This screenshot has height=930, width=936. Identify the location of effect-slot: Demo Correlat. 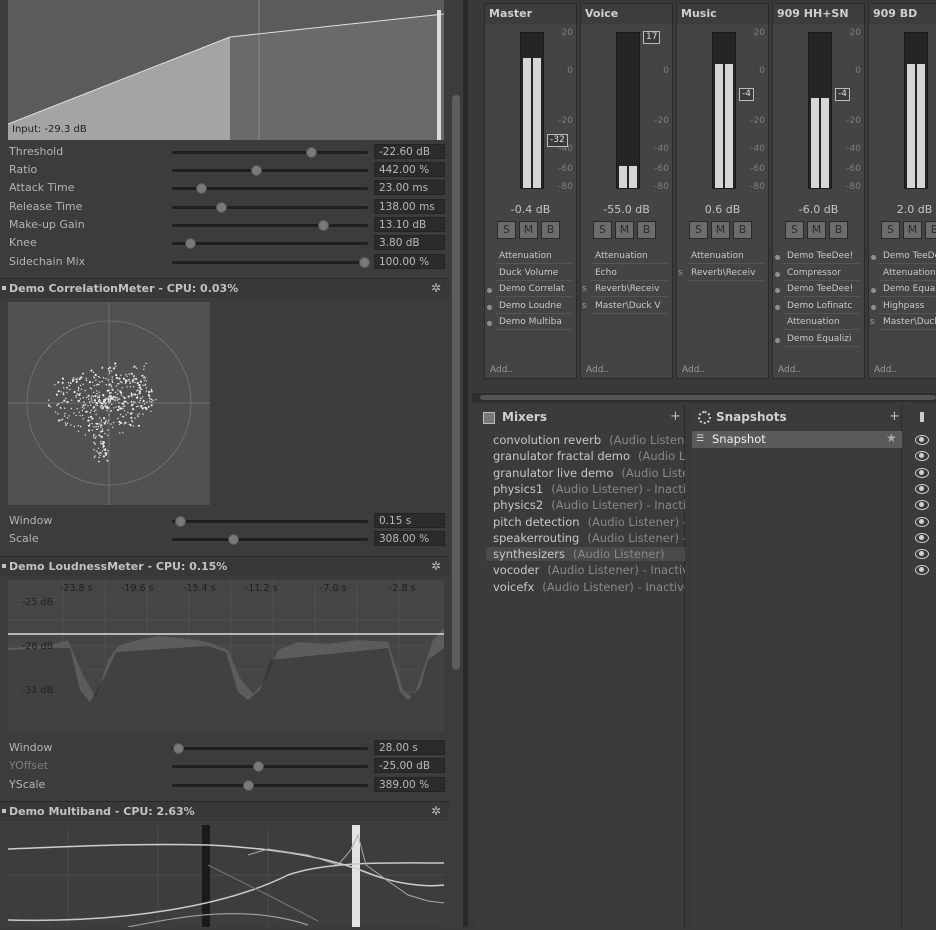
(529, 290).